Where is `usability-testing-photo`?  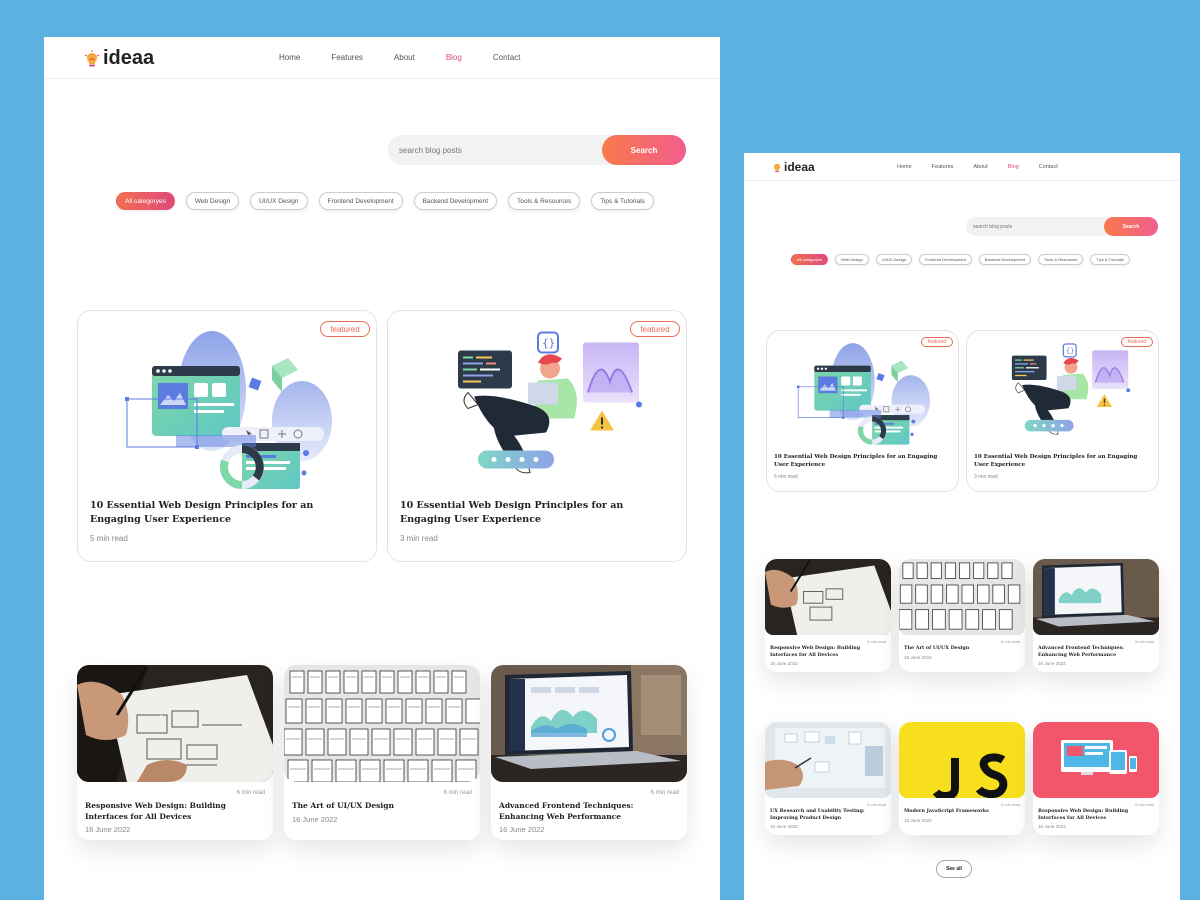
usability-testing-photo is located at coordinates (828, 760).